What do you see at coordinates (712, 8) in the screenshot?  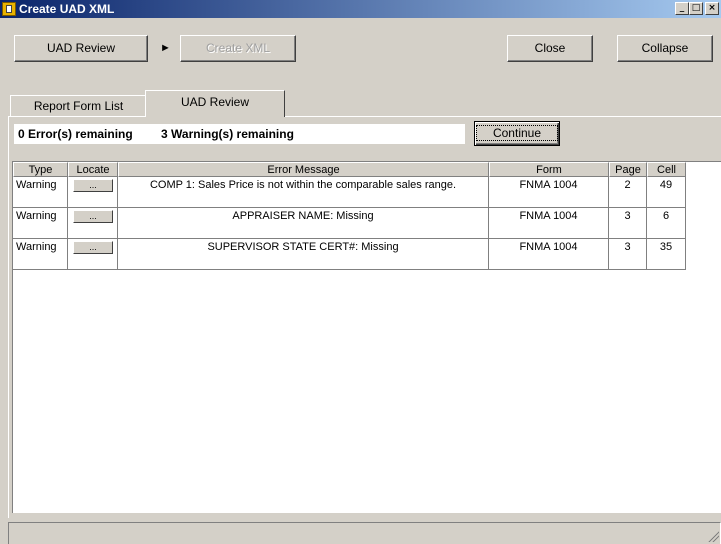 I see `close-window-button: ×` at bounding box center [712, 8].